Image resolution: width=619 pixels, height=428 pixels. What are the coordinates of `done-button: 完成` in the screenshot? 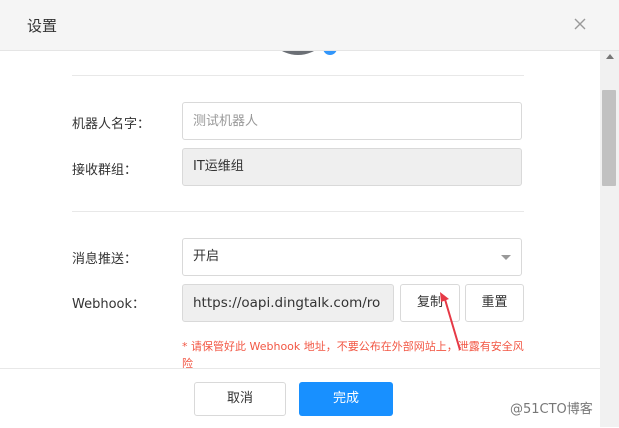 It's located at (346, 399).